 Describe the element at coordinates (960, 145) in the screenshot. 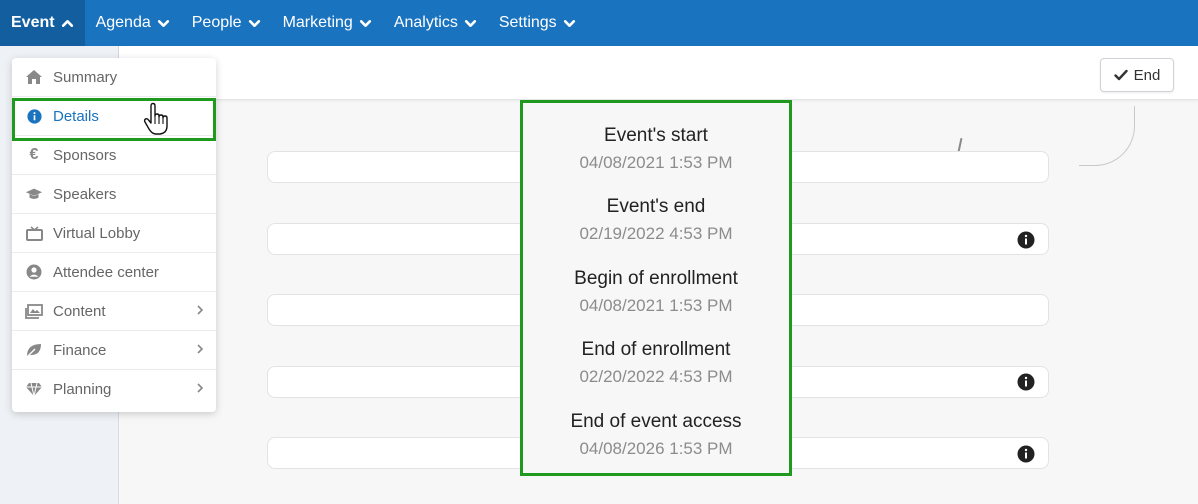

I see `decorative-mark` at that location.